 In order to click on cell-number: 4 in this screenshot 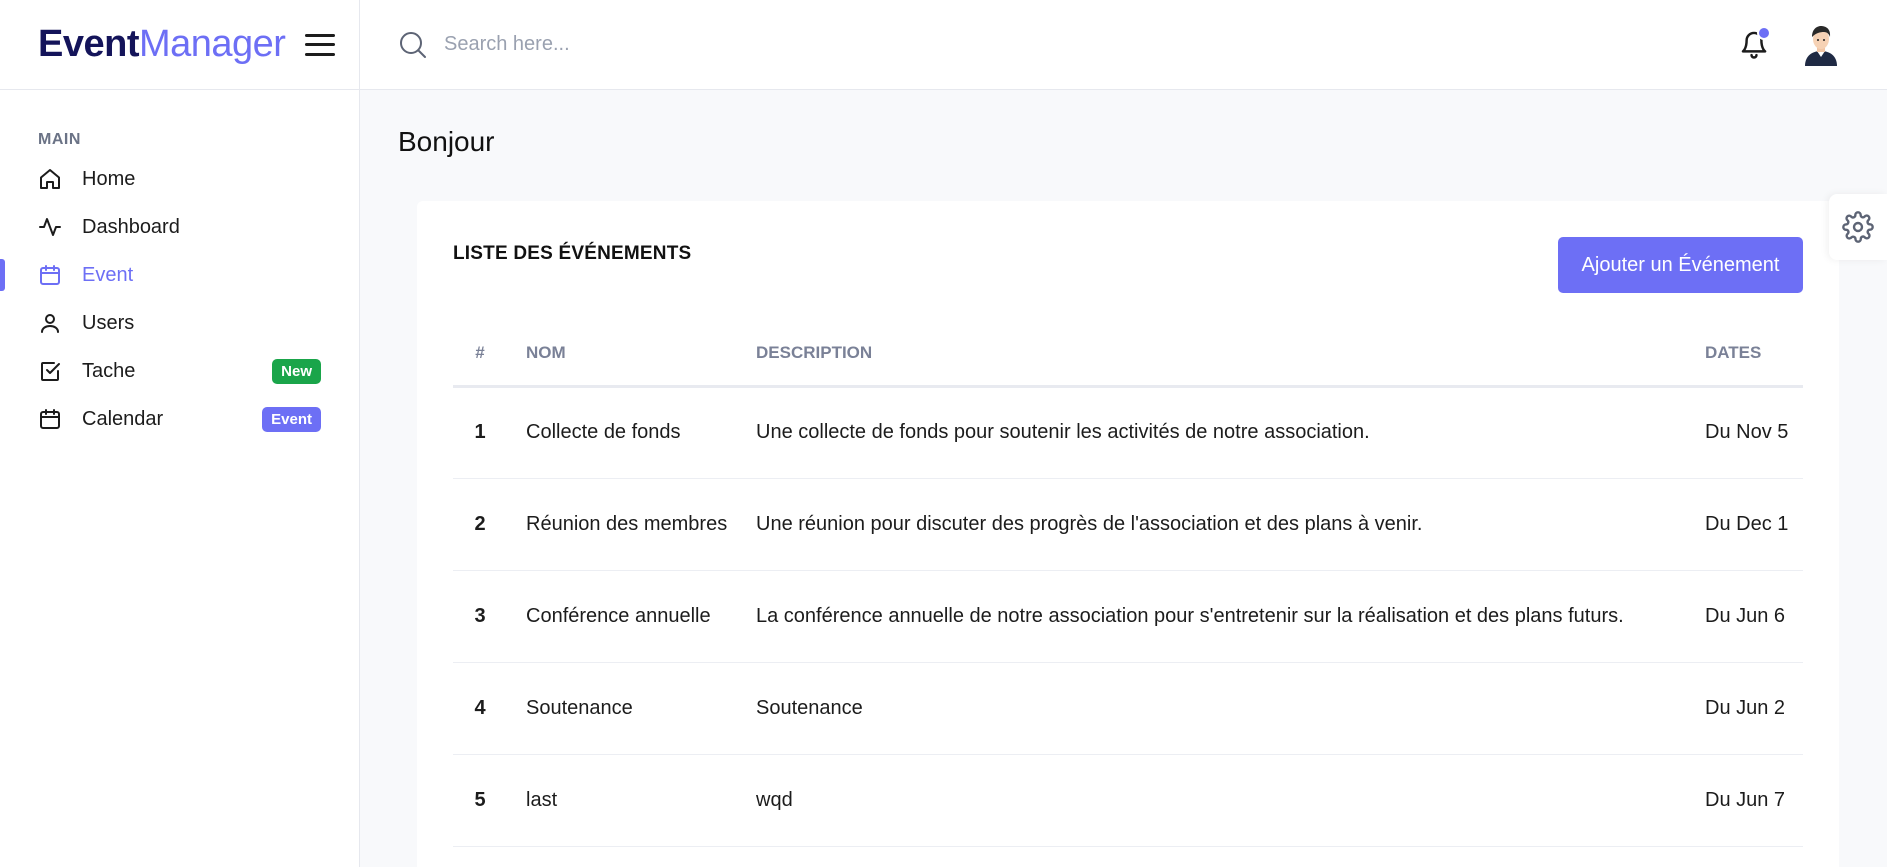, I will do `click(480, 708)`.